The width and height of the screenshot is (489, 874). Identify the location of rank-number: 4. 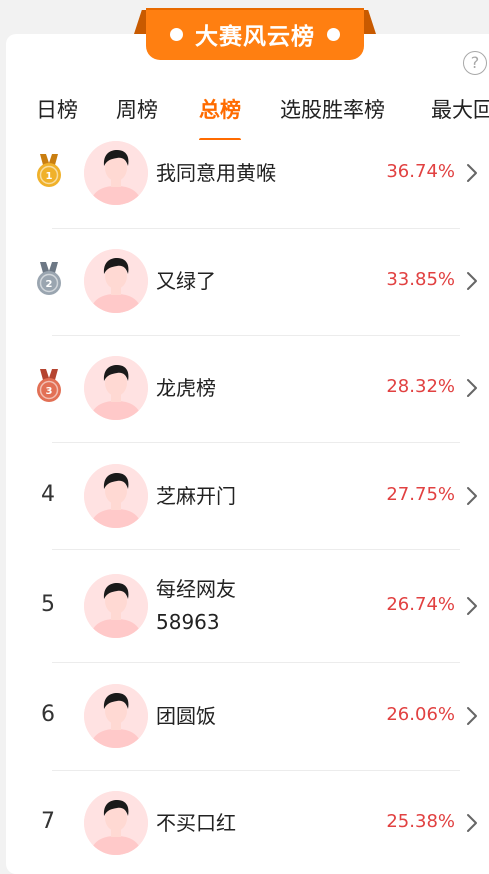
(48, 494).